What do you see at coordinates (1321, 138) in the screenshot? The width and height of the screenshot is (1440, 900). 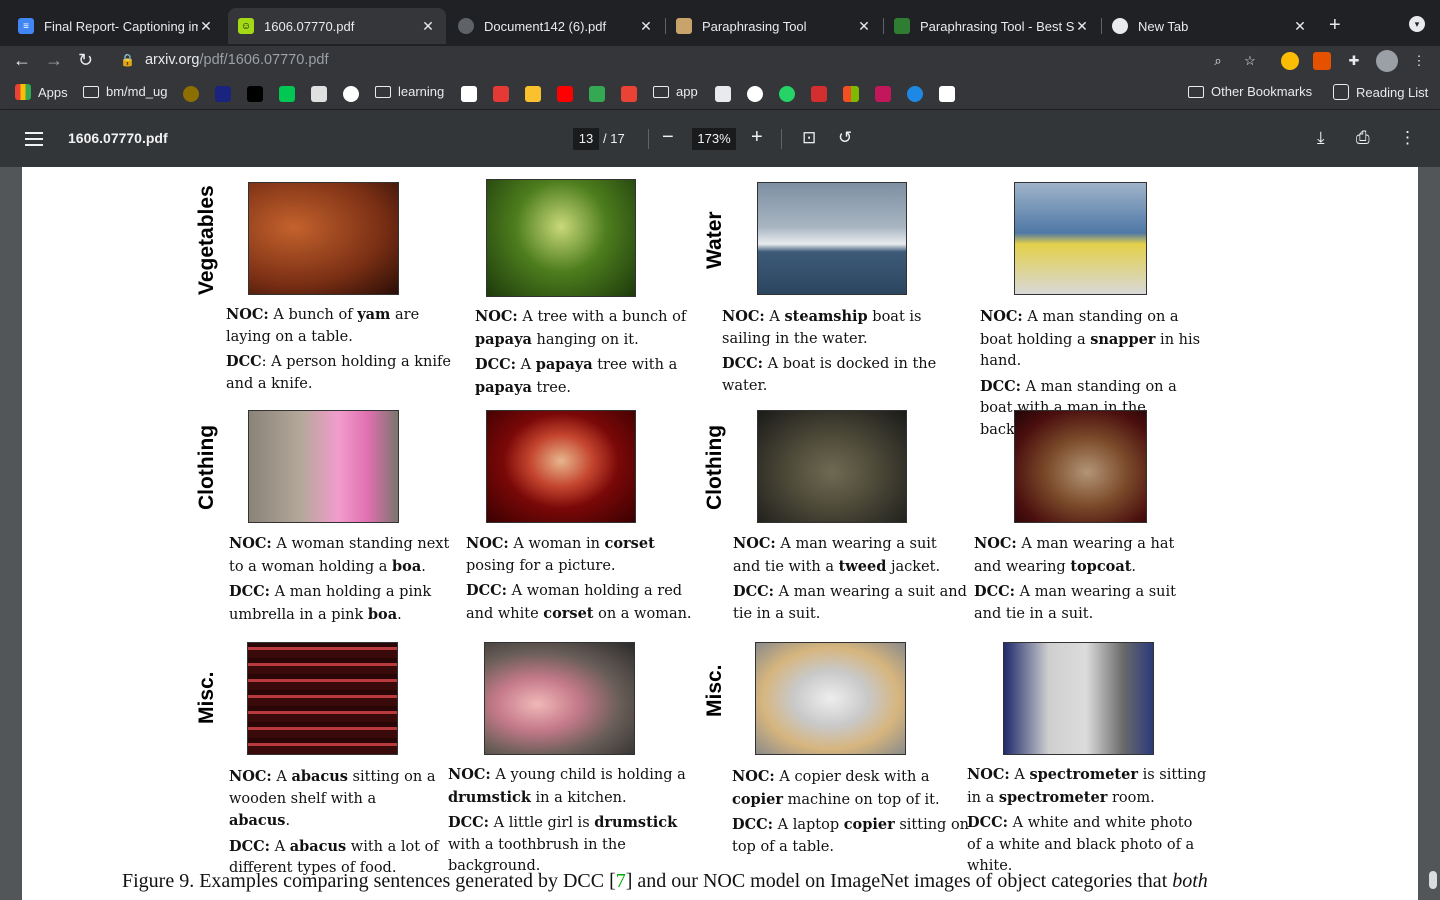 I see `download-icon: ⤓` at bounding box center [1321, 138].